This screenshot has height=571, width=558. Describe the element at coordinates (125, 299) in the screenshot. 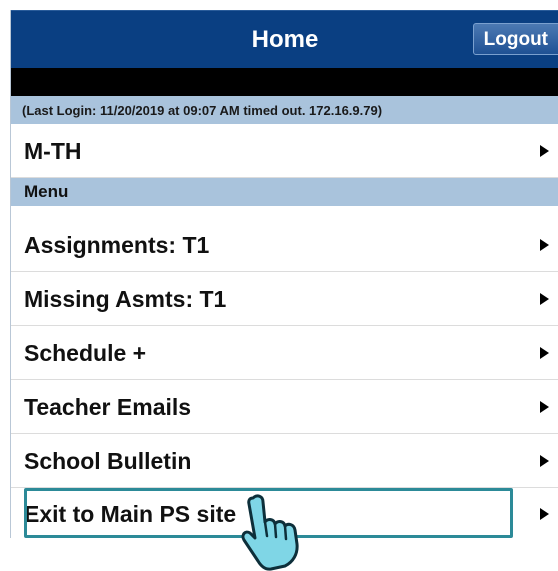

I see `menu-item-label: Missing Asmts: T1` at that location.